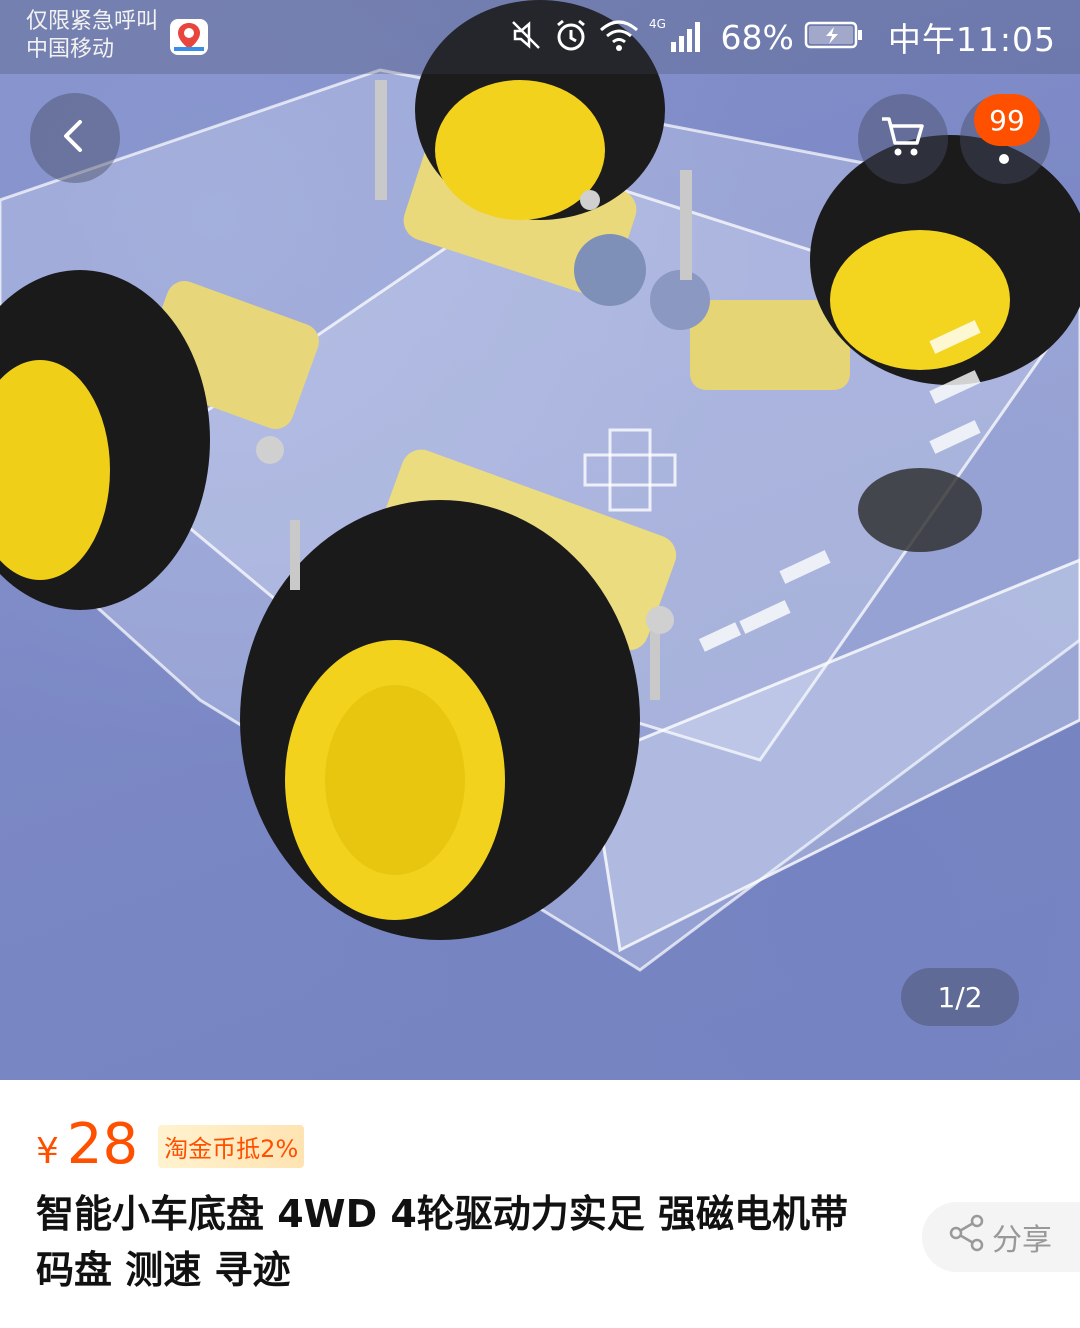 The height and width of the screenshot is (1328, 1080). Describe the element at coordinates (967, 1237) in the screenshot. I see `share-icon` at that location.